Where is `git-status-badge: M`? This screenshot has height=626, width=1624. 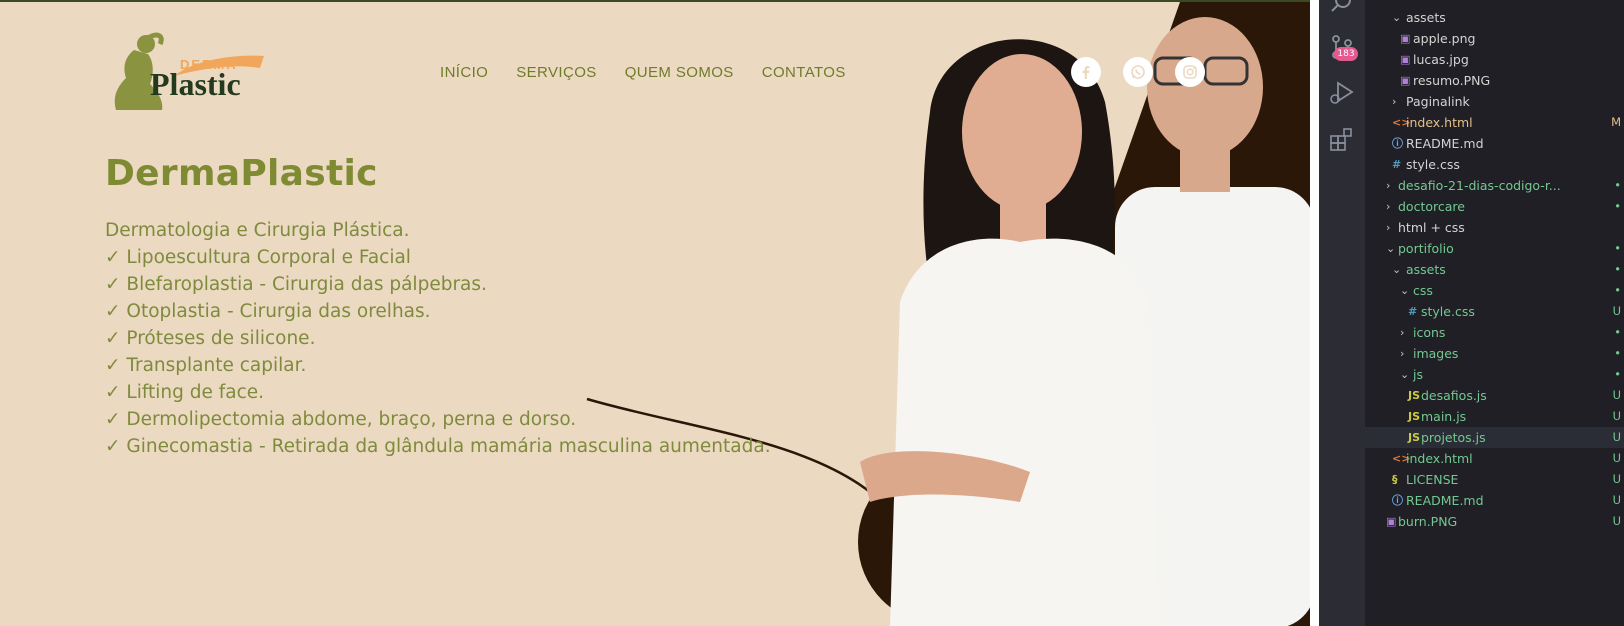
git-status-badge: M is located at coordinates (1616, 122).